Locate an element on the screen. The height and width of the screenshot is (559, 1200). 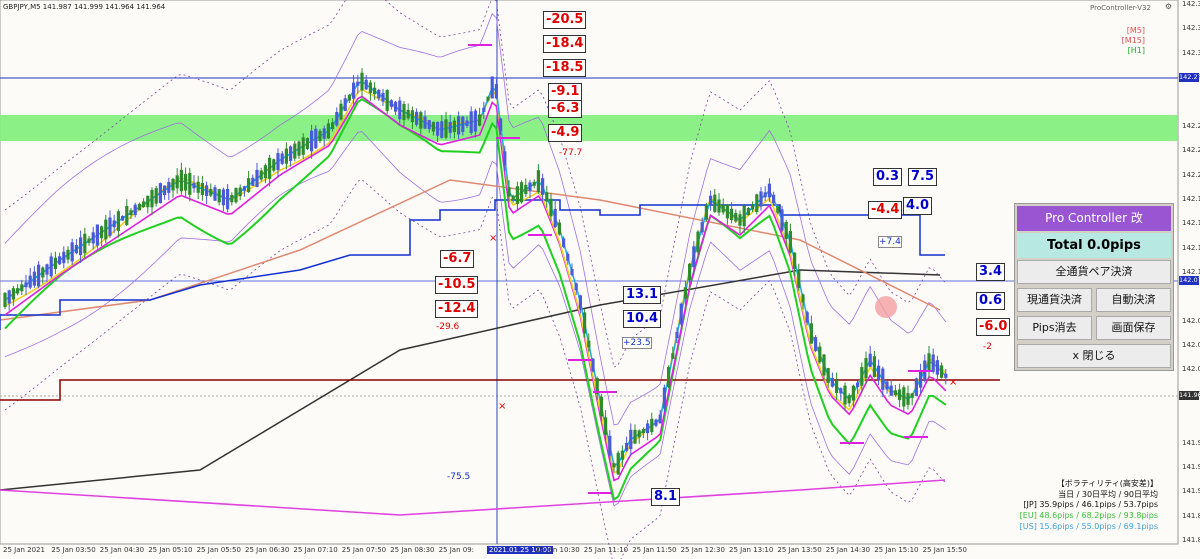
settings-icon: ⚙ is located at coordinates (1168, 6).